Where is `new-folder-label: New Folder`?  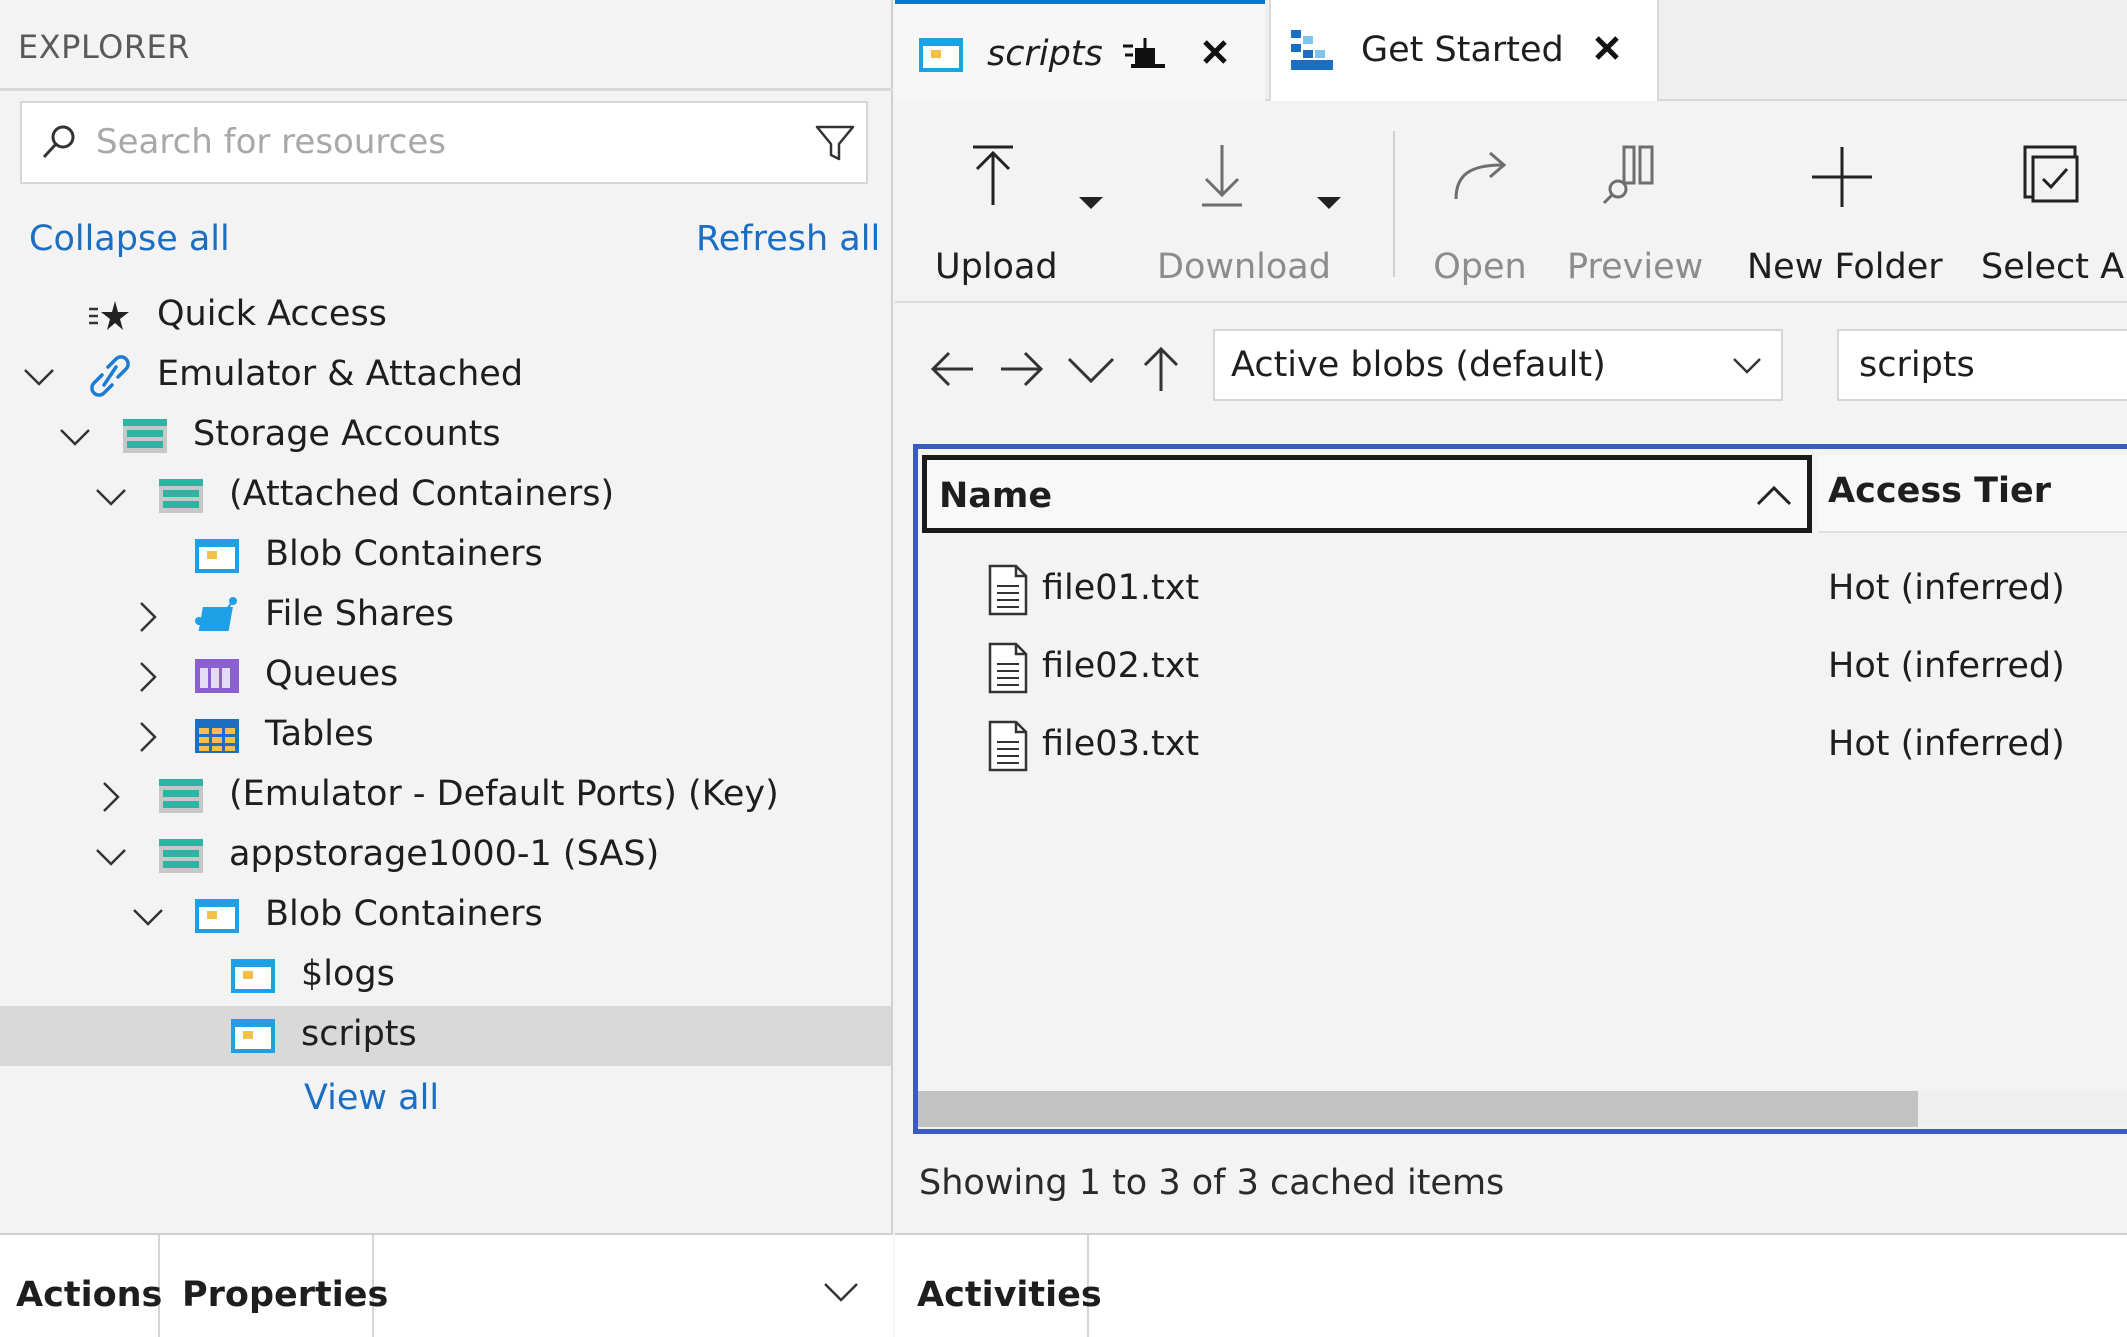 new-folder-label: New Folder is located at coordinates (1845, 267).